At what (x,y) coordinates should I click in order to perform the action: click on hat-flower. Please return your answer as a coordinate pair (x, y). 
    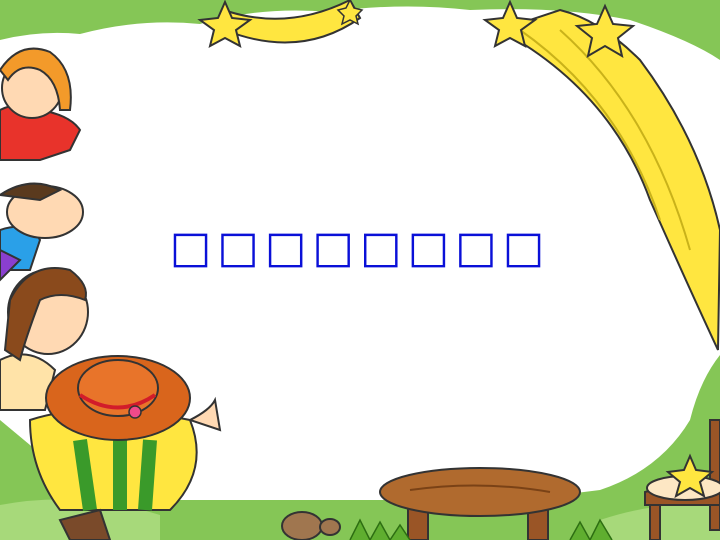
    Looking at the image, I should click on (135, 412).